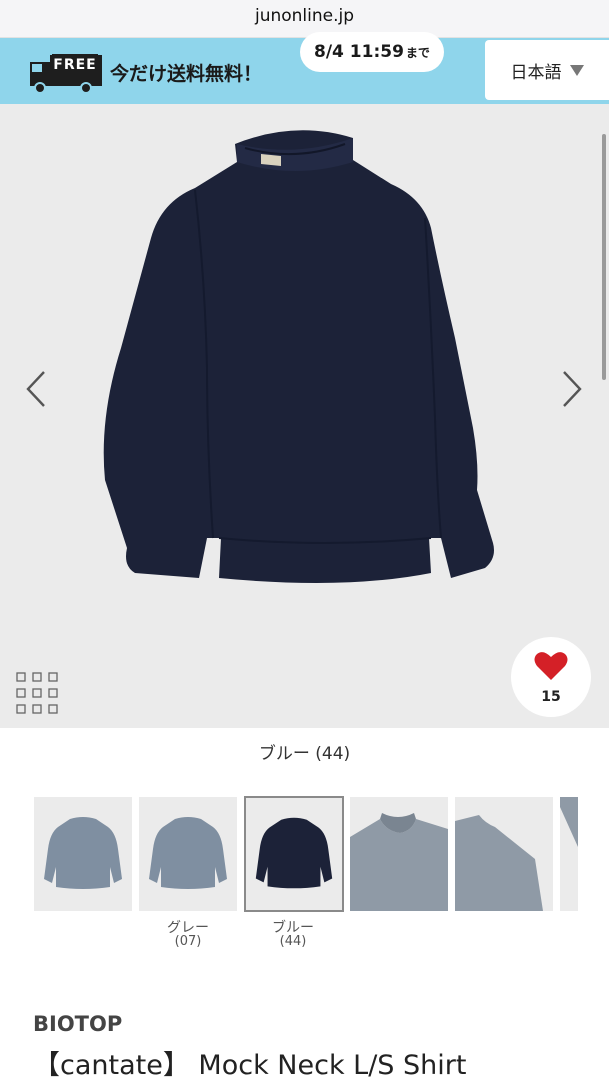  I want to click on chevron-left-icon, so click(37, 389).